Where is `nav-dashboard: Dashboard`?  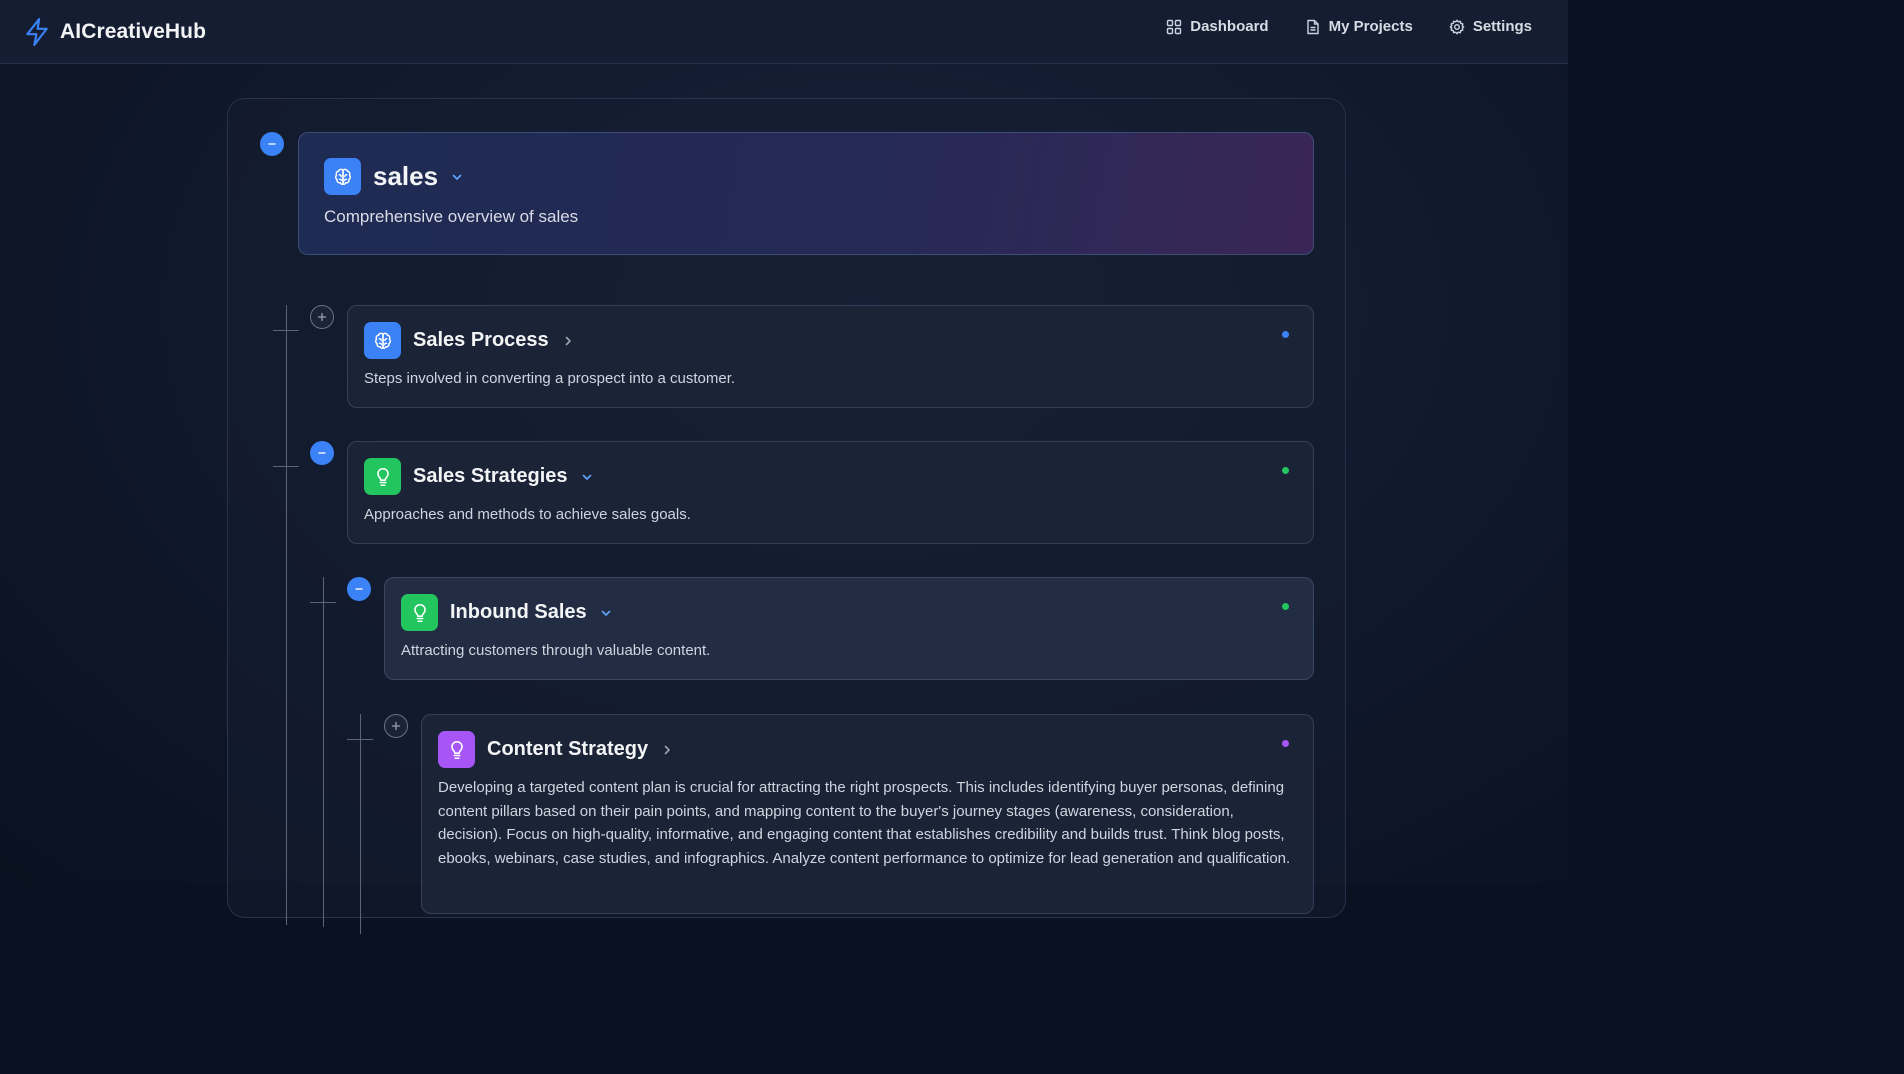
nav-dashboard: Dashboard is located at coordinates (1217, 26).